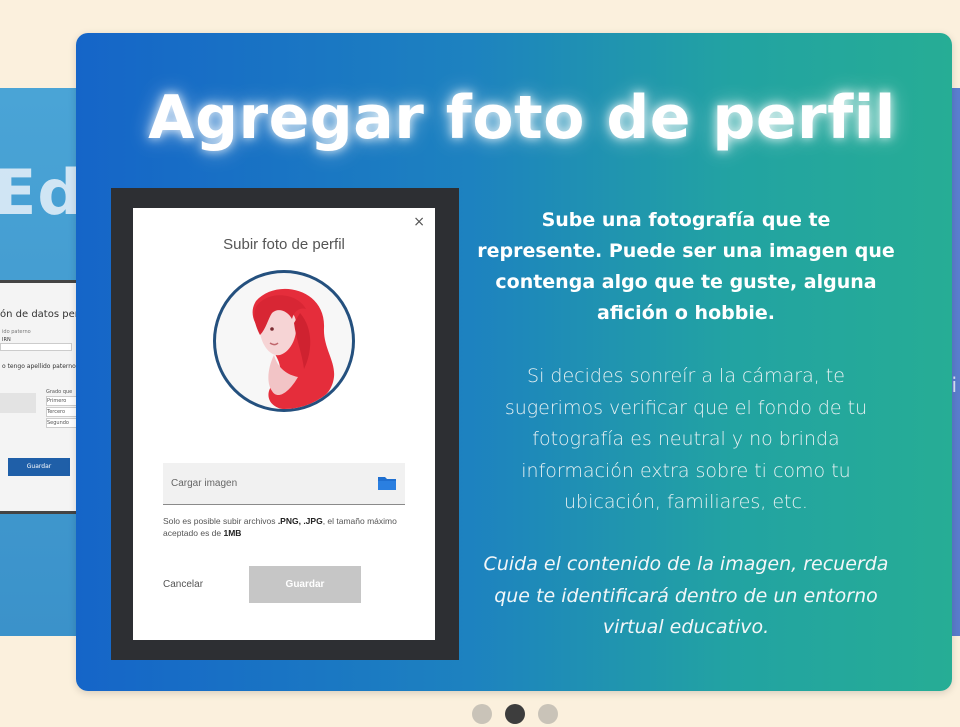  Describe the element at coordinates (204, 483) in the screenshot. I see `upload-placeholder: Cargar imagen` at that location.